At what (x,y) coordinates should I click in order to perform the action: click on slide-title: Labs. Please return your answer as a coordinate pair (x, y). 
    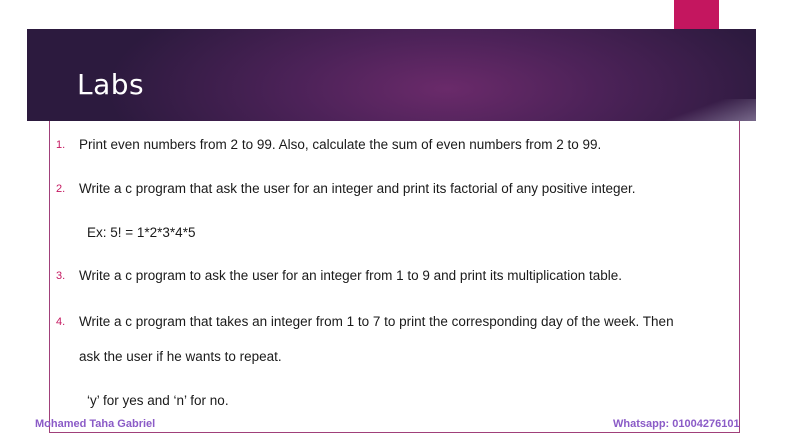
    Looking at the image, I should click on (111, 84).